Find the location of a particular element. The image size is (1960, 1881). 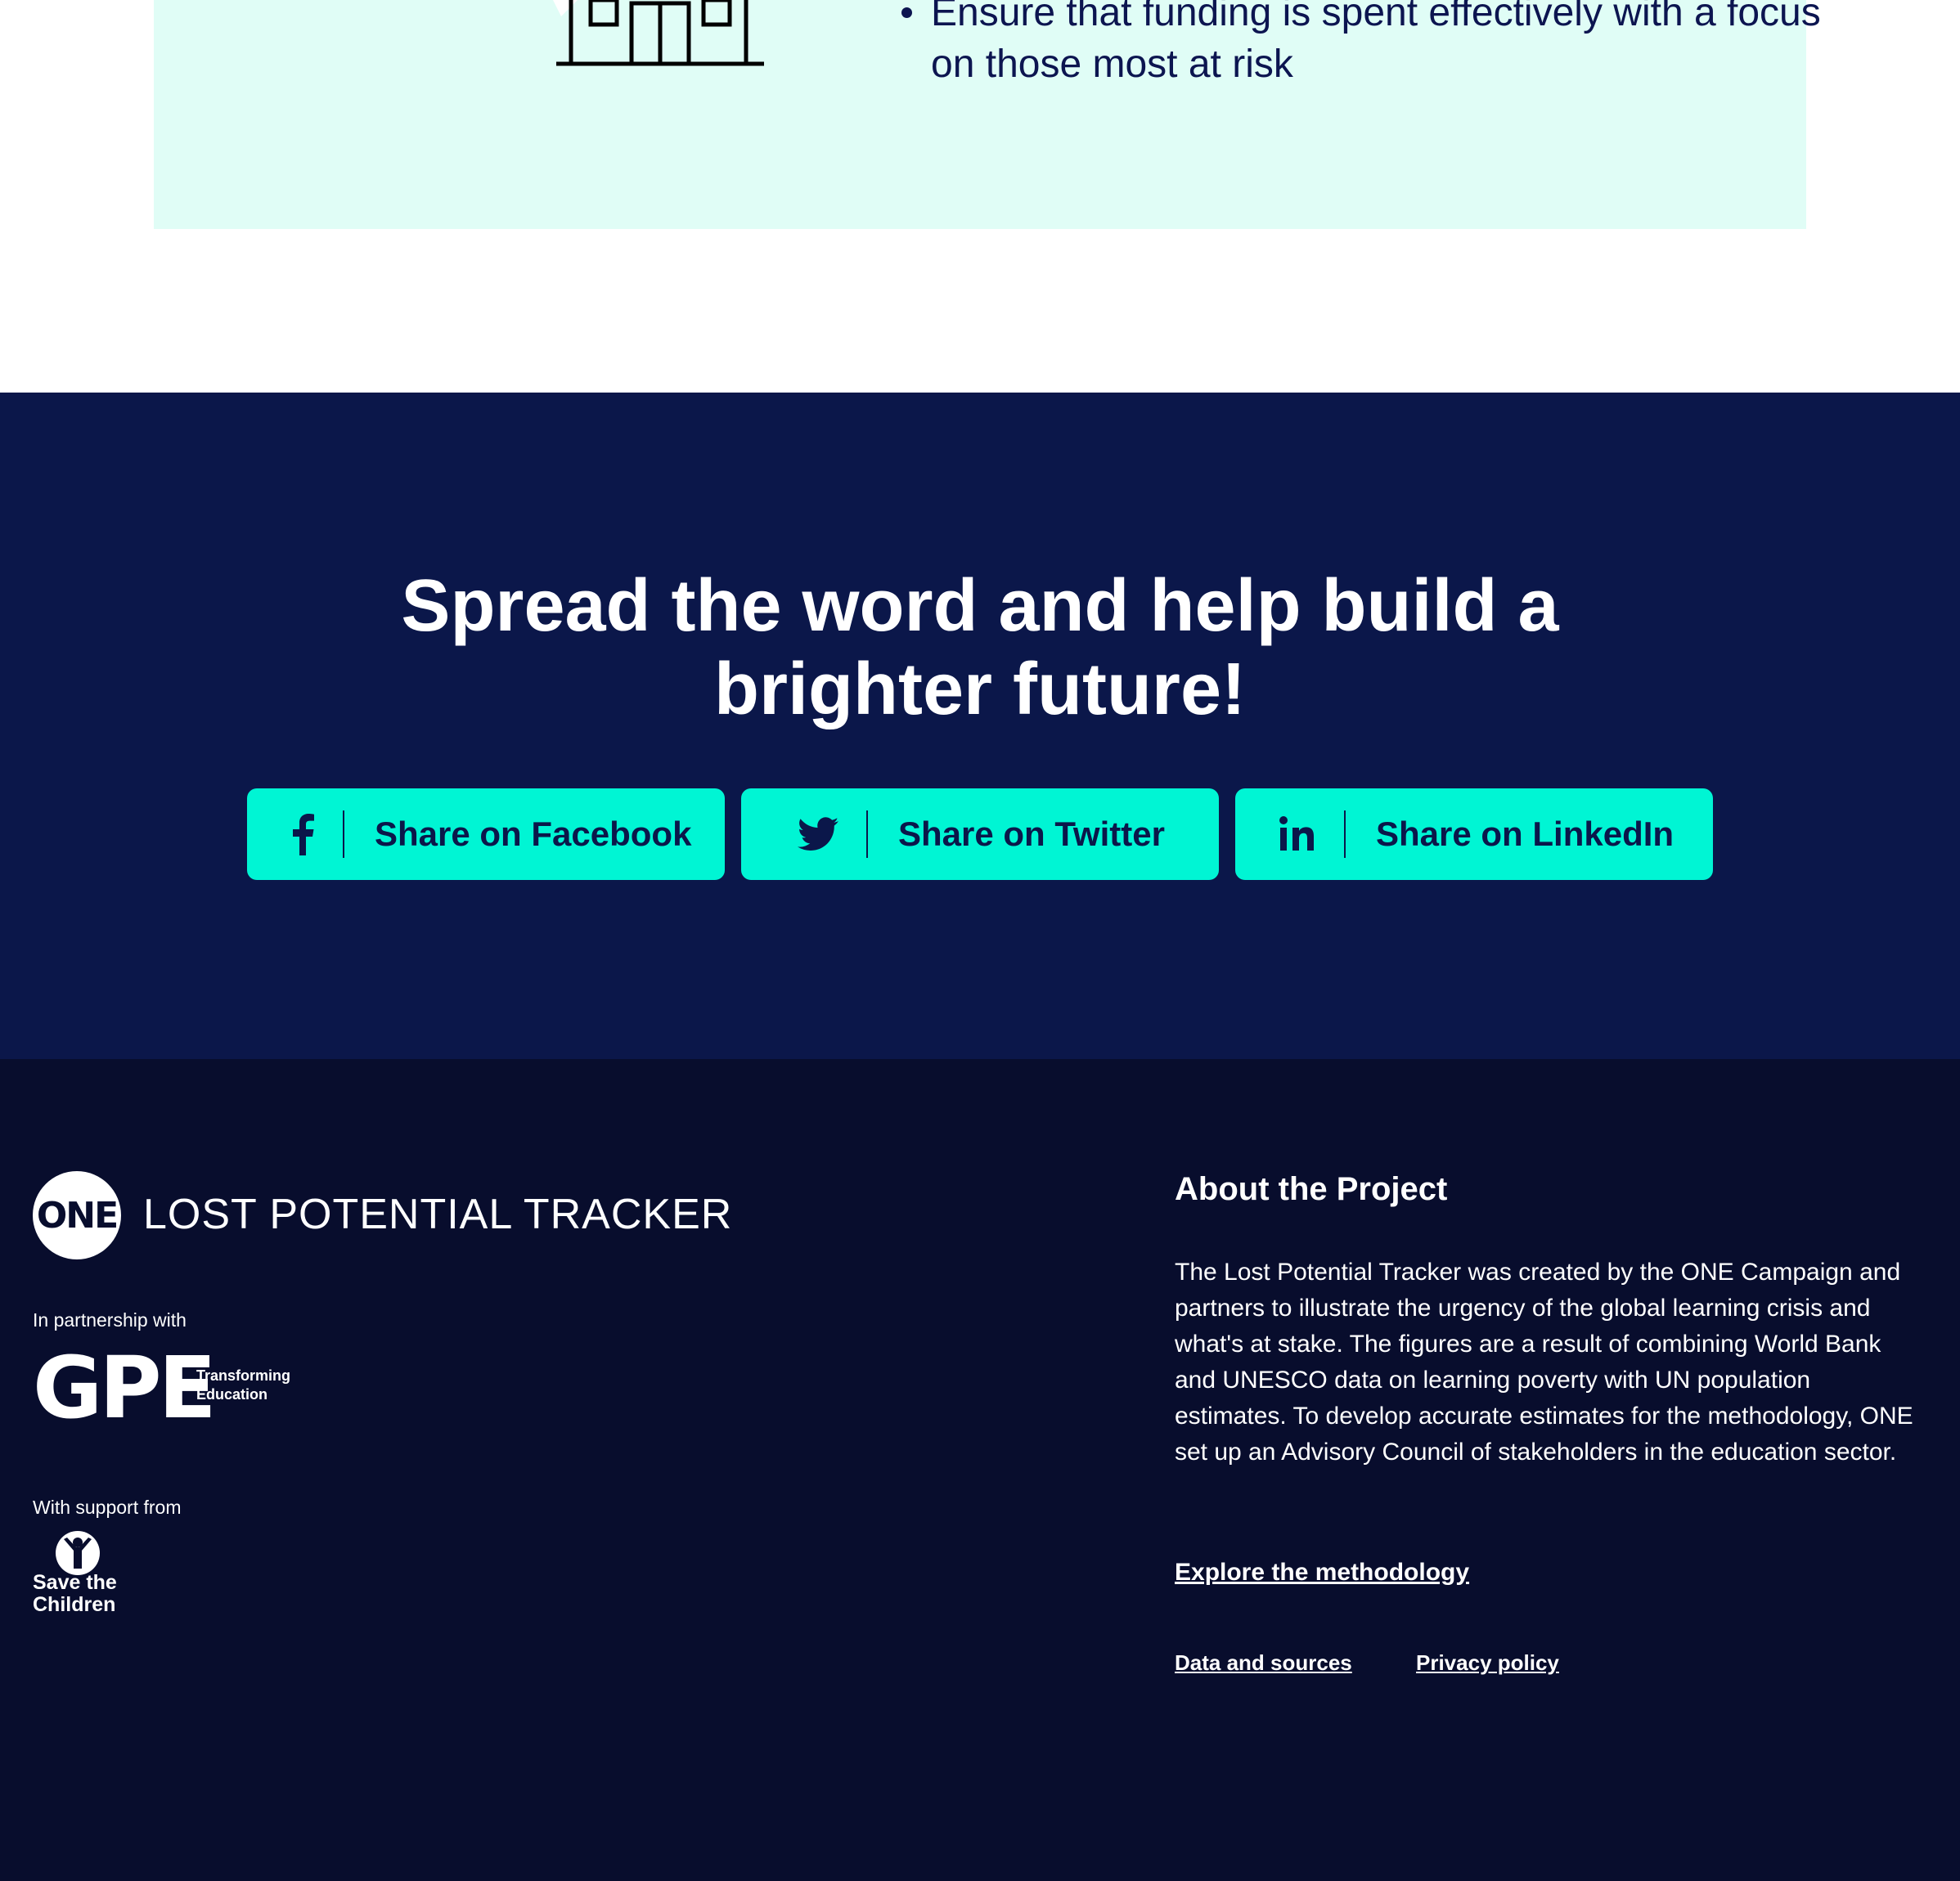

share-linkedin-button: Share on LinkedIn is located at coordinates (1474, 834).